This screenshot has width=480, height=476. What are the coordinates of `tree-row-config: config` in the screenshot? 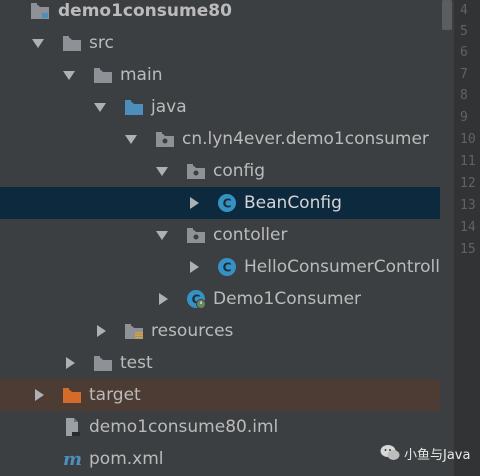 It's located at (220, 171).